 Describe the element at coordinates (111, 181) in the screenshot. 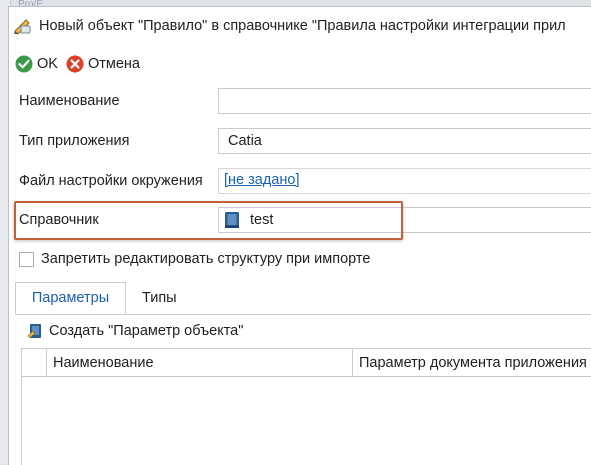

I see `env-file-label: Файл настройки окружения` at that location.